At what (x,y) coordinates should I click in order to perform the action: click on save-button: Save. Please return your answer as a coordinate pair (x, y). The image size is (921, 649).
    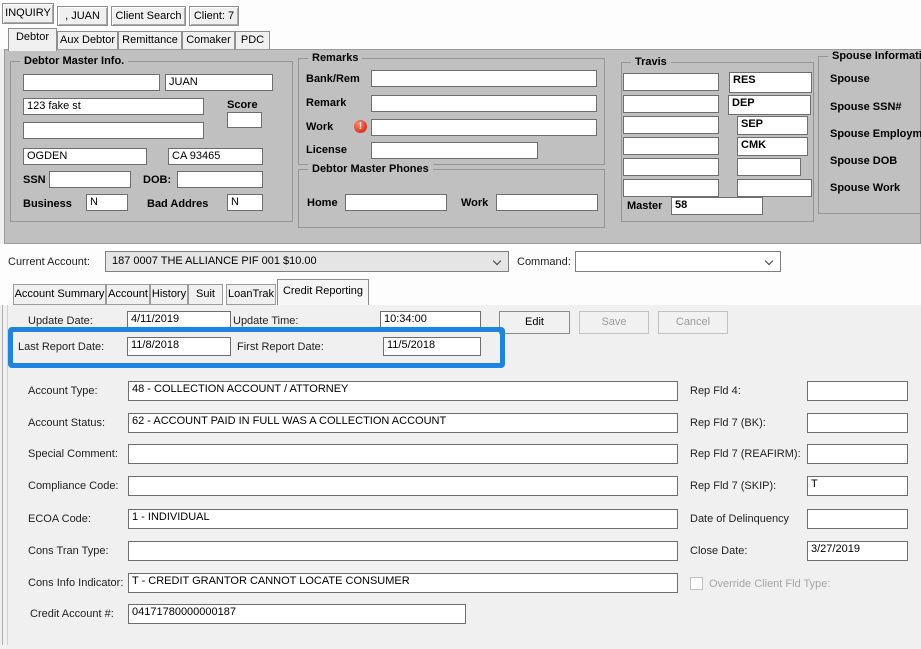
    Looking at the image, I should click on (614, 322).